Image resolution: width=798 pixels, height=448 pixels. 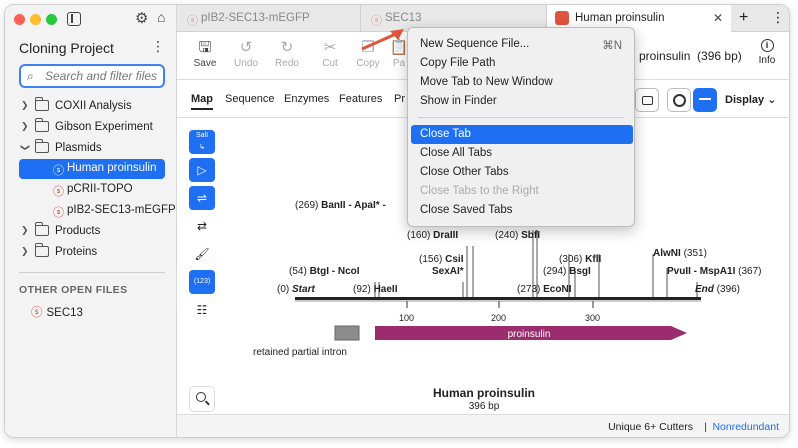 What do you see at coordinates (647, 100) in the screenshot?
I see `layout-icon` at bounding box center [647, 100].